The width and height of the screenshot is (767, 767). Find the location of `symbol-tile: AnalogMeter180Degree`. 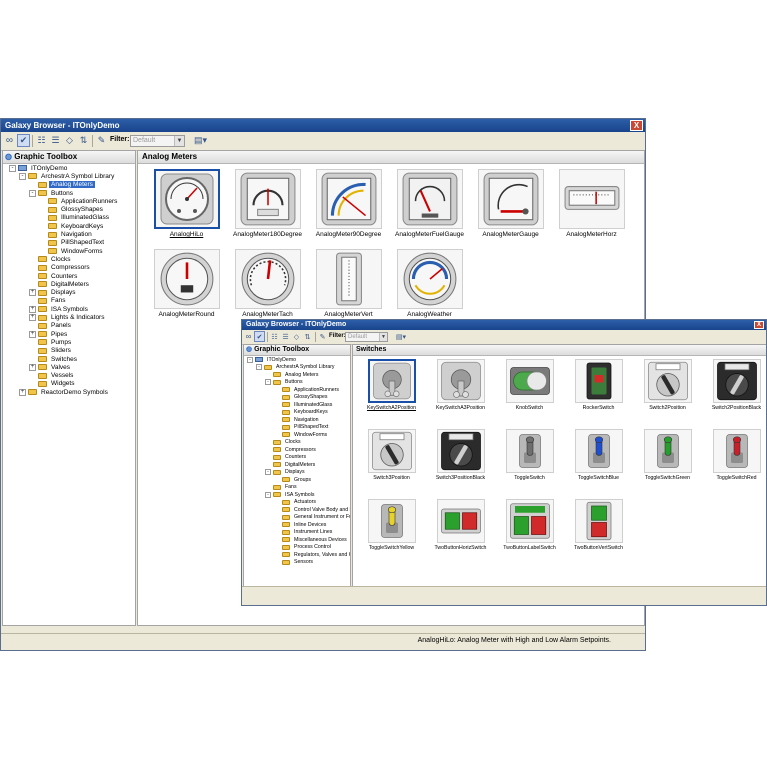

symbol-tile: AnalogMeter180Degree is located at coordinates (267, 208).